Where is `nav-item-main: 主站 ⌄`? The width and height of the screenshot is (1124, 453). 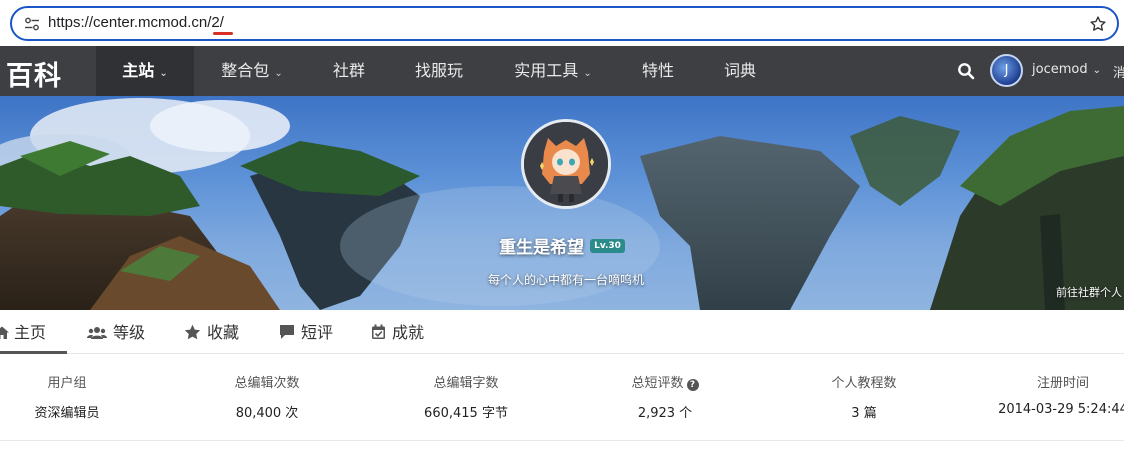 nav-item-main: 主站 ⌄ is located at coordinates (145, 71).